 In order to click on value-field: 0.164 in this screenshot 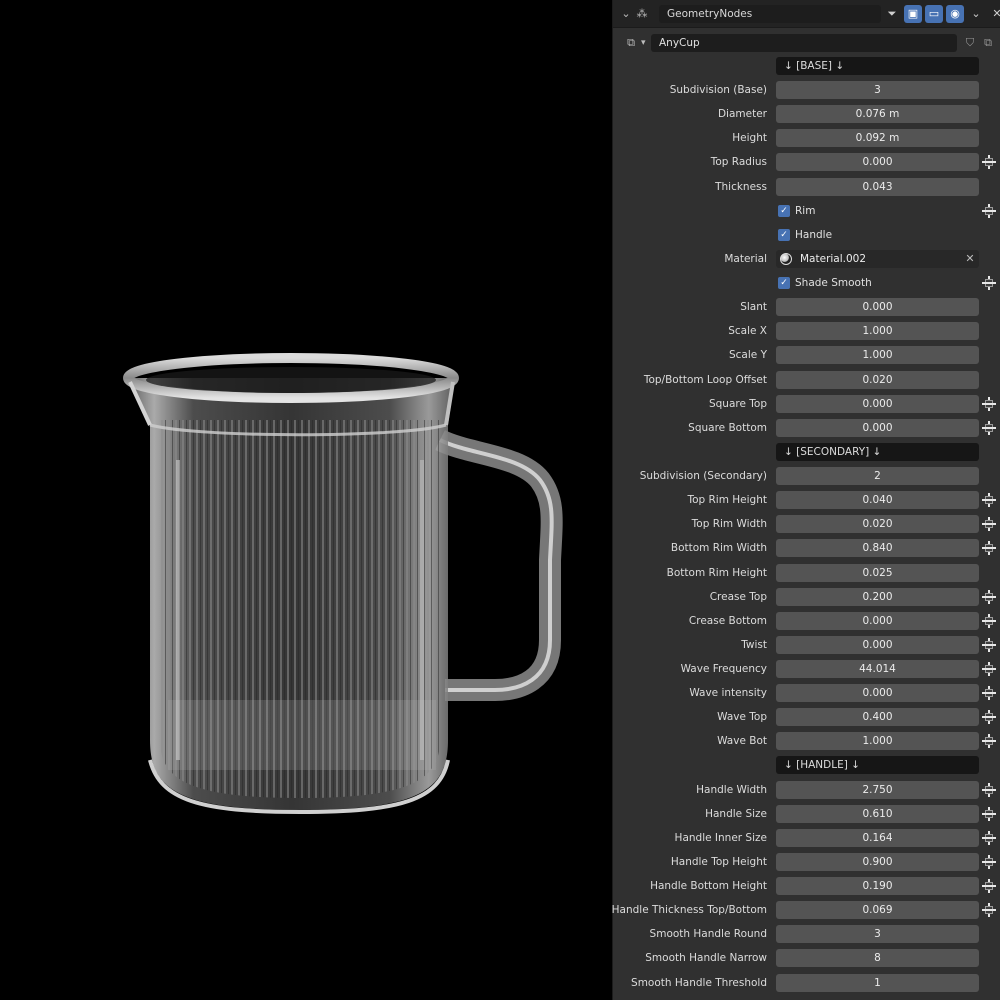, I will do `click(877, 838)`.